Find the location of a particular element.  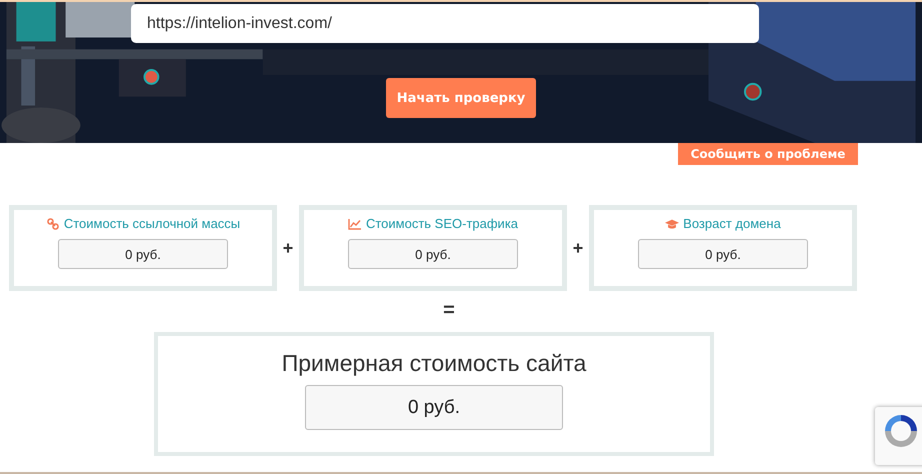

equals-sign: = is located at coordinates (449, 310).